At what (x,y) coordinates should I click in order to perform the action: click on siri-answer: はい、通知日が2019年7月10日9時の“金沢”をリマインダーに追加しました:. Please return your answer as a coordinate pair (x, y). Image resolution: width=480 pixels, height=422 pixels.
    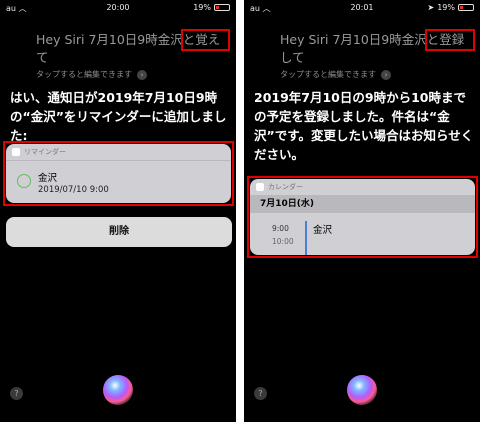
    Looking at the image, I should click on (118, 116).